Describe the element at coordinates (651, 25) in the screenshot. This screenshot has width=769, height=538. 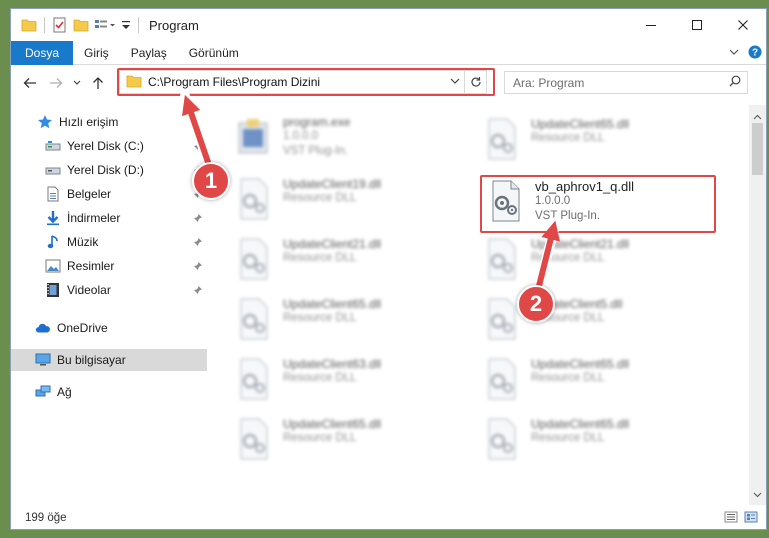
I see `minimize-button` at that location.